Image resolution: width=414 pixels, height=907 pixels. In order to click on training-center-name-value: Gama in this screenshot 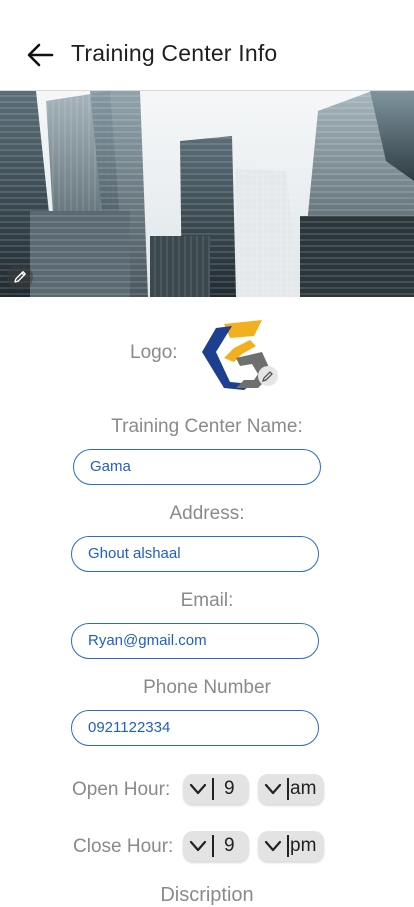, I will do `click(110, 466)`.